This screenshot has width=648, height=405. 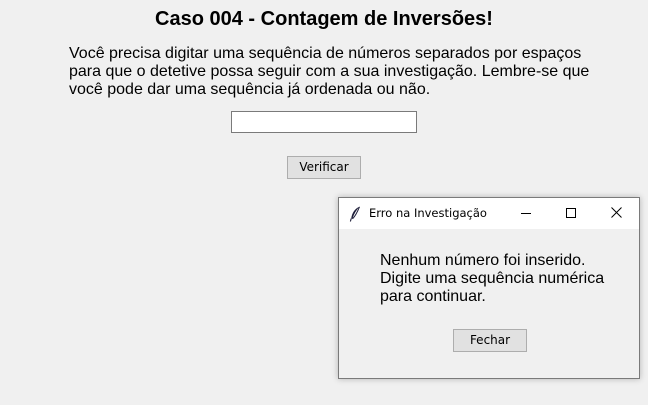 What do you see at coordinates (489, 213) in the screenshot?
I see `dialog-titlebar: Erro na Investigação` at bounding box center [489, 213].